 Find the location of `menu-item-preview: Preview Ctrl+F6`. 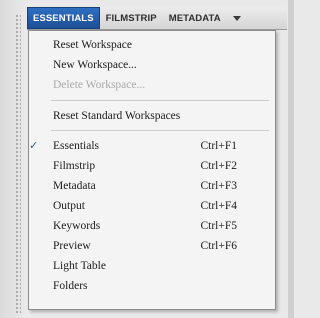

menu-item-preview: Preview Ctrl+F6 is located at coordinates (152, 246).